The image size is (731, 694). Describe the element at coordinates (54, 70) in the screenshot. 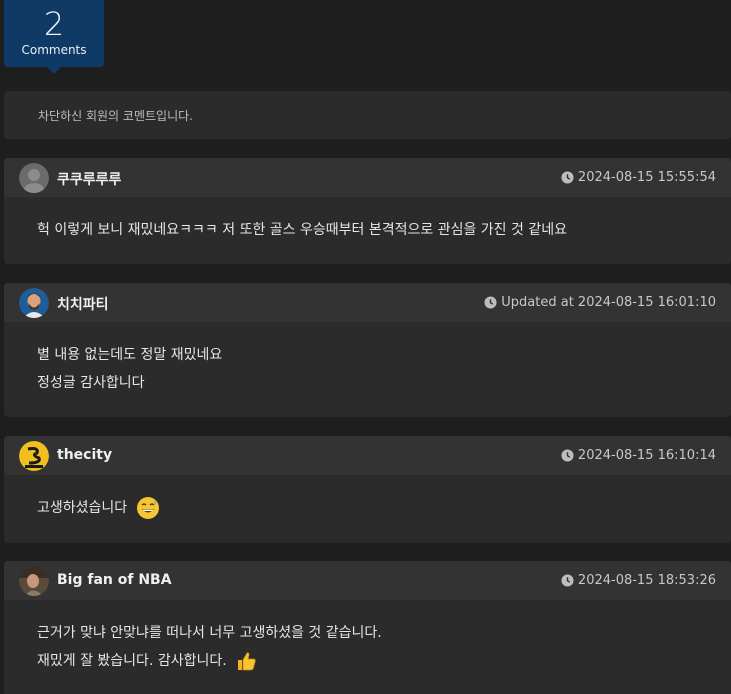

I see `badge-pointer` at that location.